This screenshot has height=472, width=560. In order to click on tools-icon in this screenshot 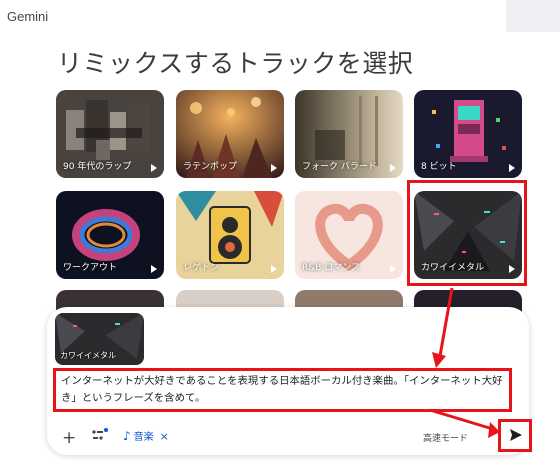, I will do `click(100, 435)`.